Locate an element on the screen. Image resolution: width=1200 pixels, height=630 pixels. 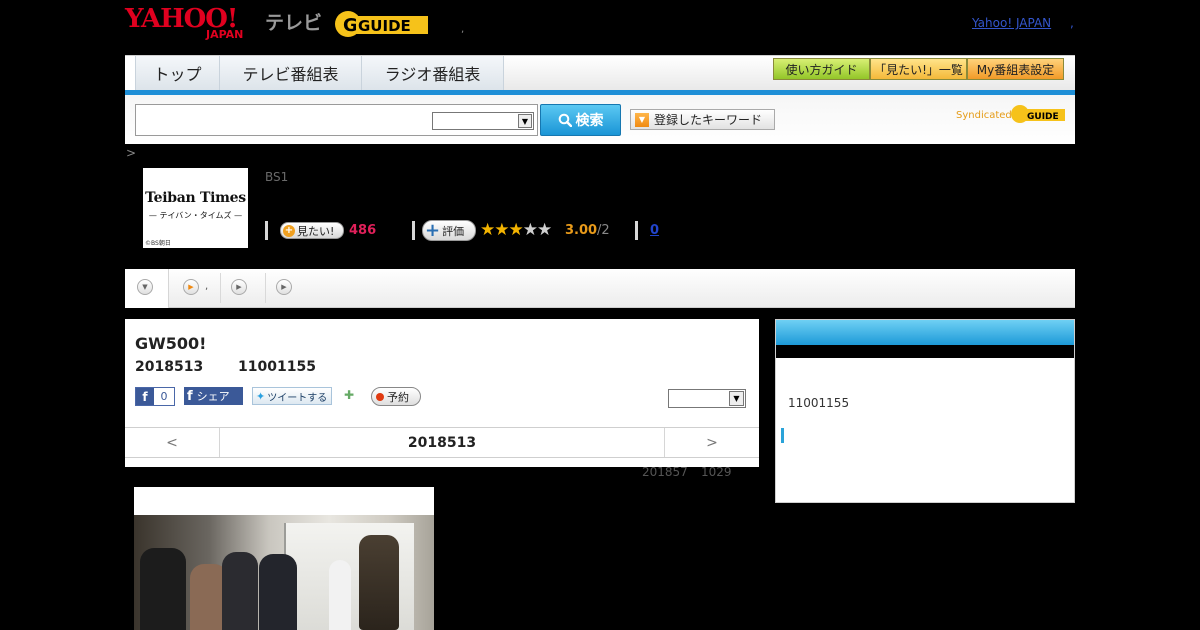
program-title: GW500! is located at coordinates (171, 343).